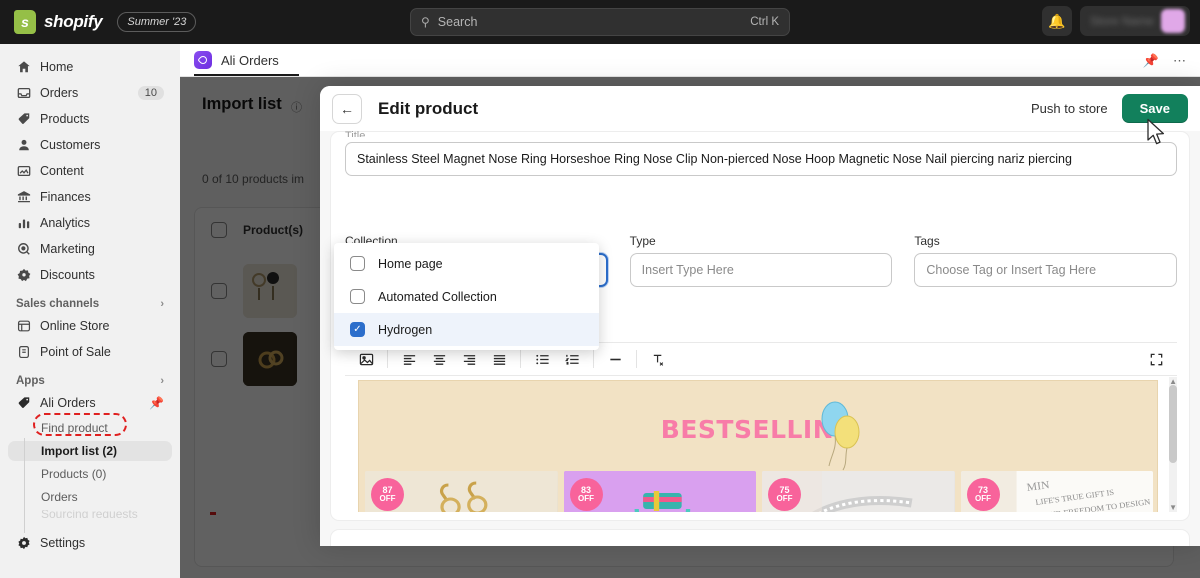  What do you see at coordinates (659, 491) in the screenshot?
I see `promo-product-card: 83 OFF` at bounding box center [659, 491].